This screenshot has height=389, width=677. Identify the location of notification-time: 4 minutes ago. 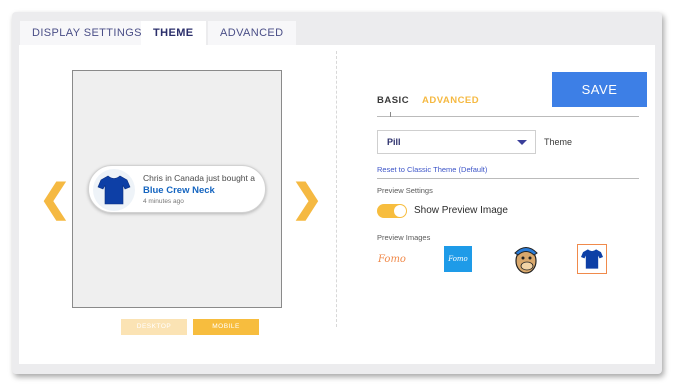
(163, 201).